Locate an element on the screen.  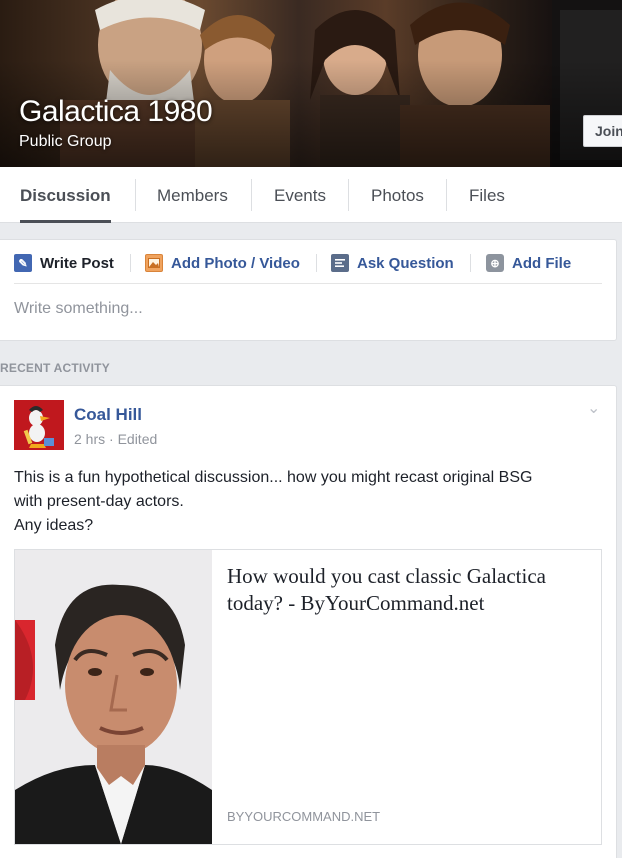
tab-discussion: Discussion is located at coordinates (65, 195).